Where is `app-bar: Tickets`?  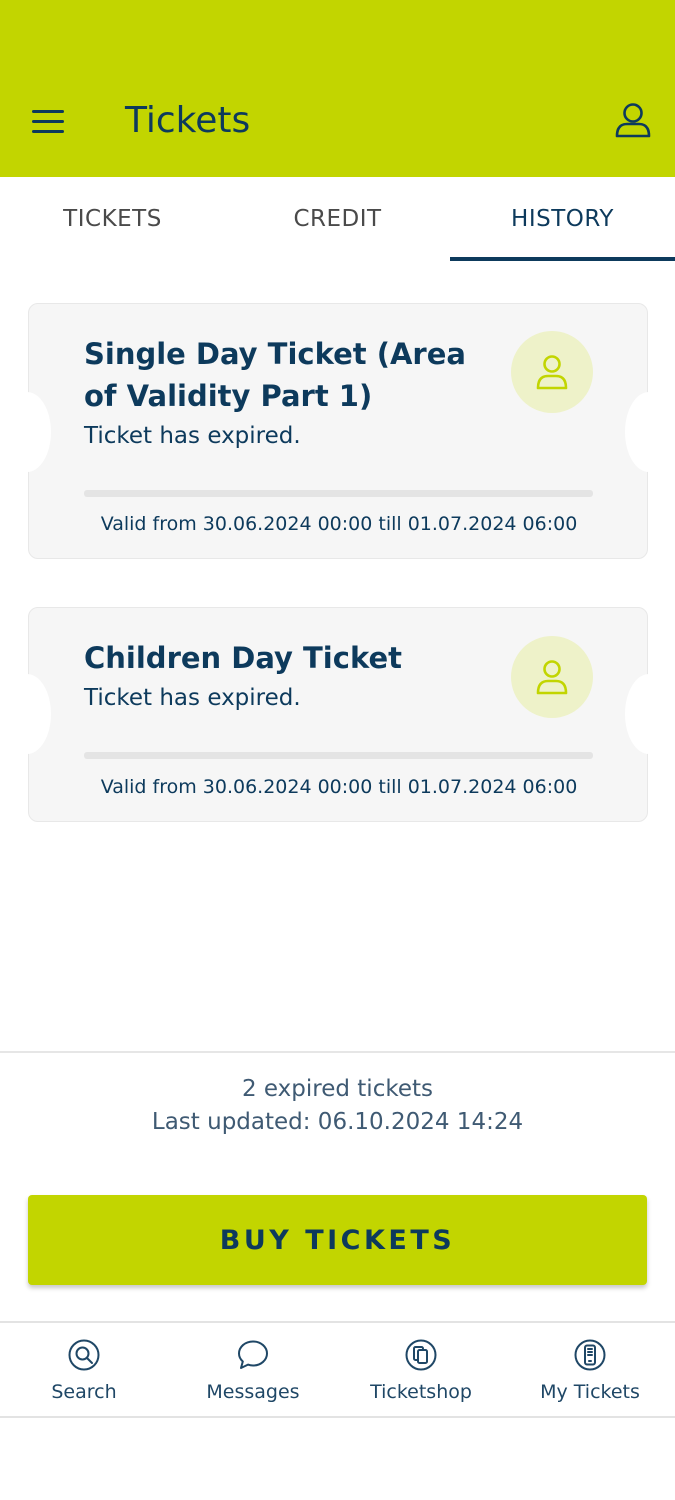
app-bar: Tickets is located at coordinates (337, 88).